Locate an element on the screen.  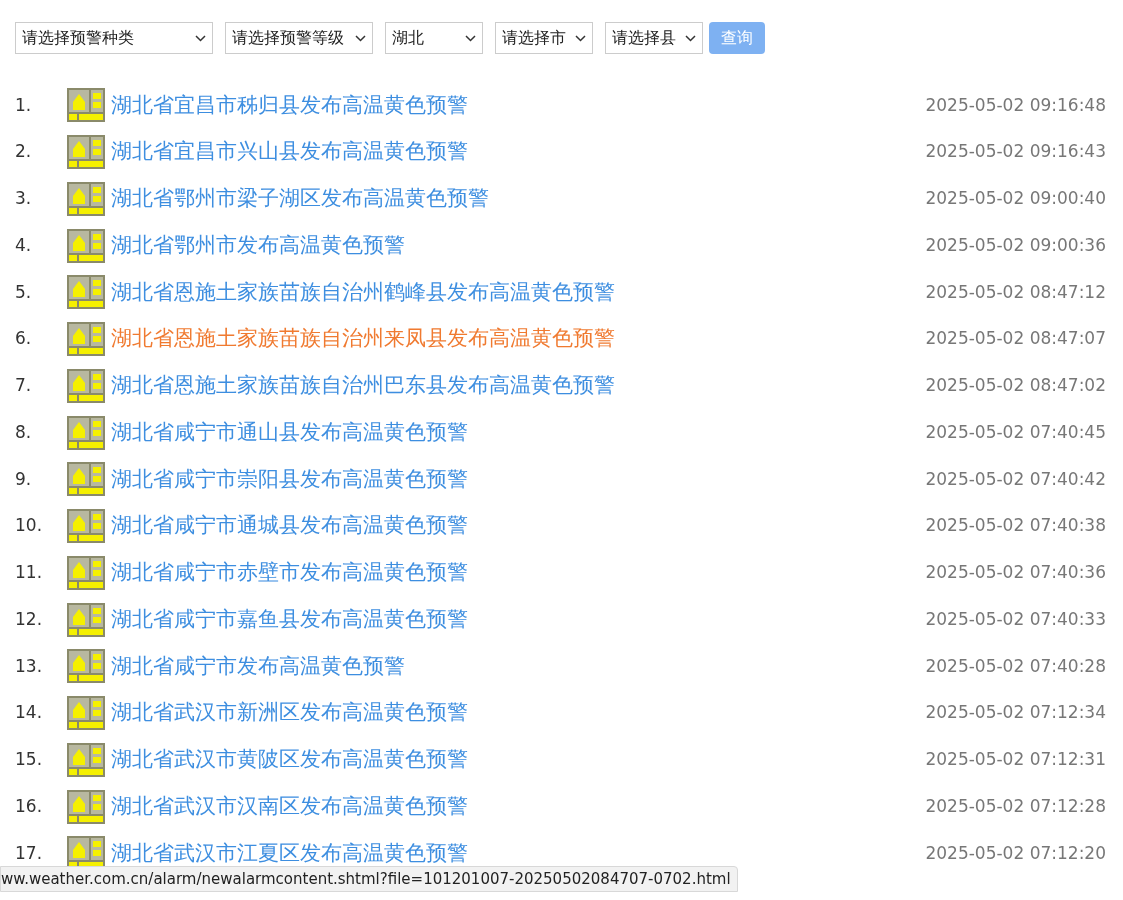
alert-link: 湖北省宜昌市兴山县发布高温黄色预警 is located at coordinates (289, 152).